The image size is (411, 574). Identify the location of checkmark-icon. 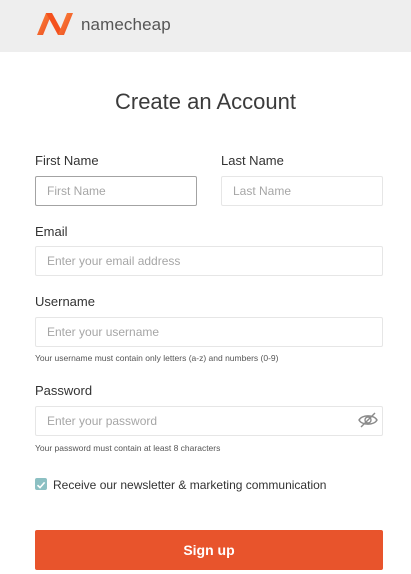
(41, 485).